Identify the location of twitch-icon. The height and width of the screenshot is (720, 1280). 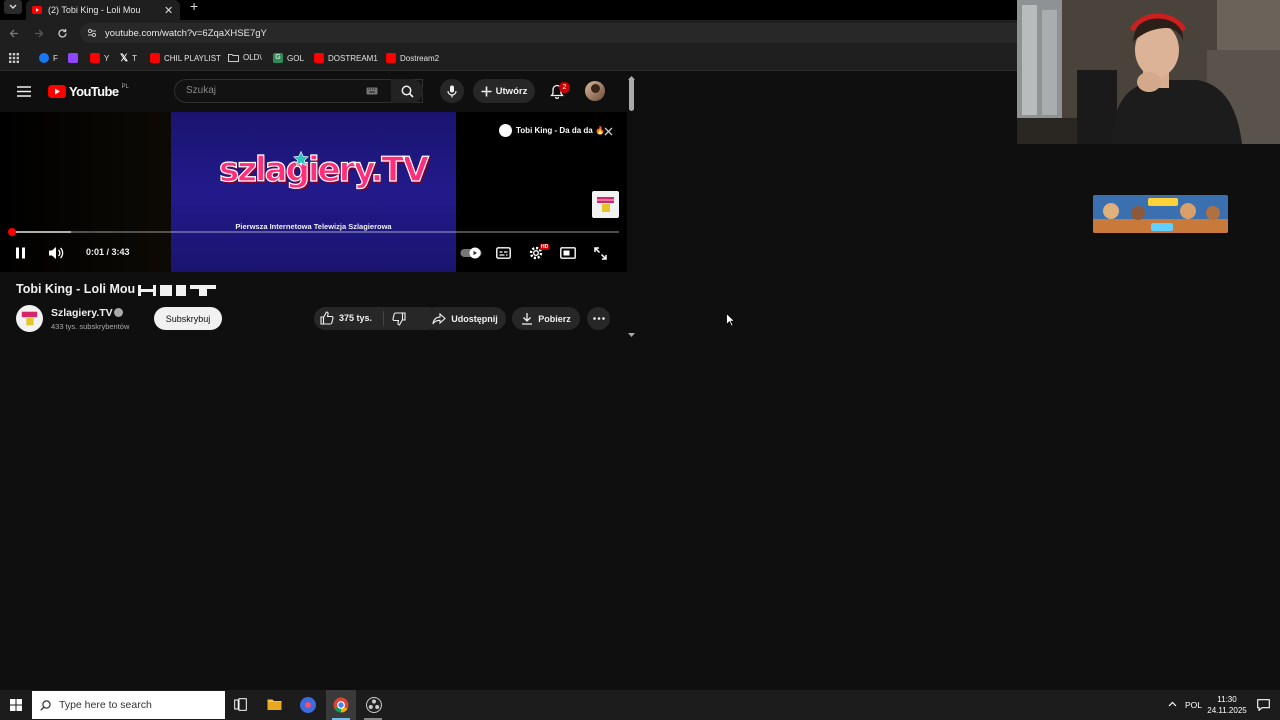
(73, 58).